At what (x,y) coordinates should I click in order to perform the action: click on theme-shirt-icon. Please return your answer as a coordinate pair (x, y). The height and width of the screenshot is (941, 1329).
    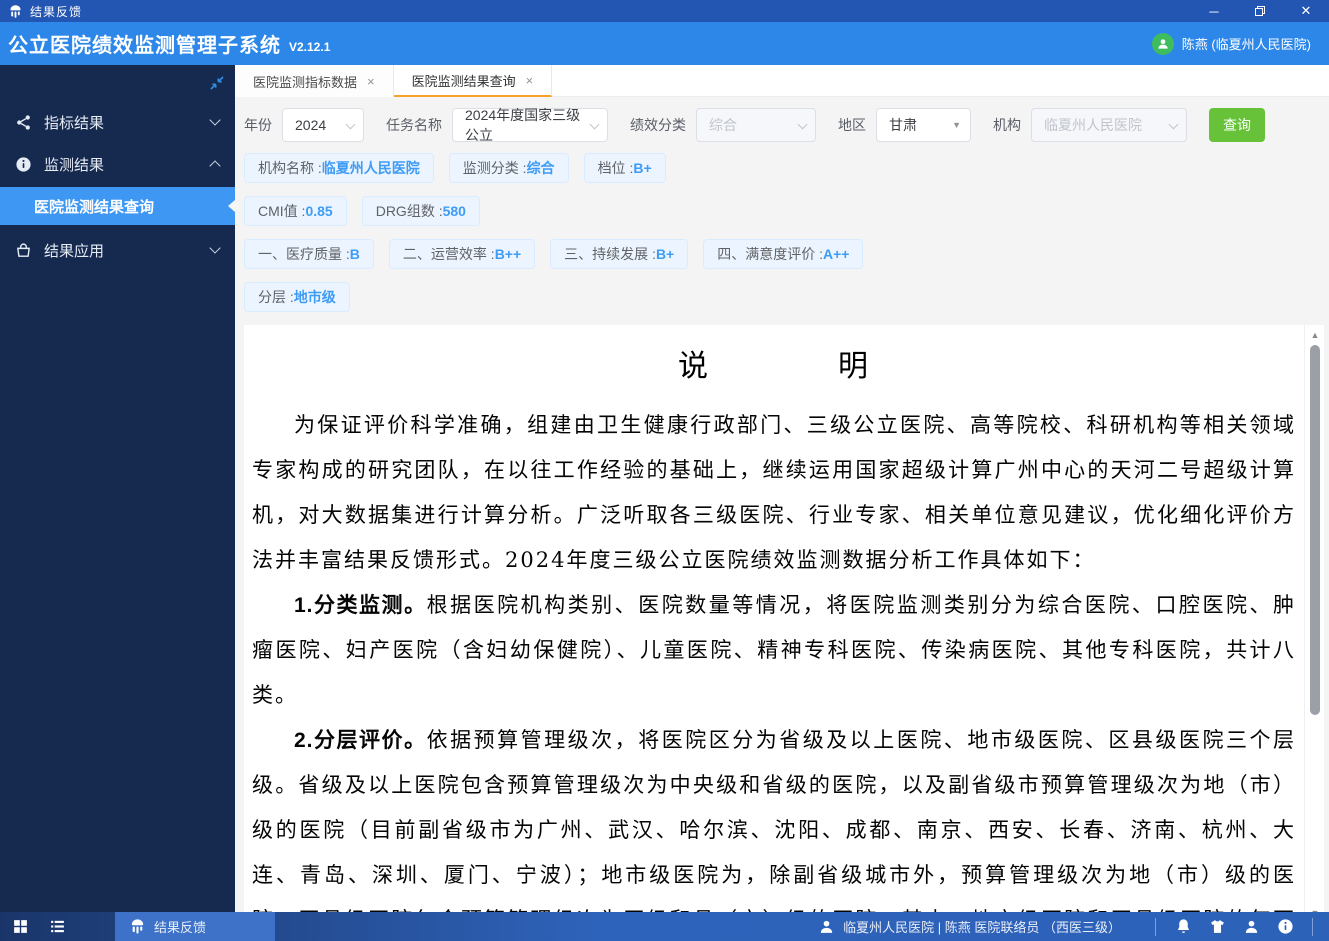
    Looking at the image, I should click on (1217, 926).